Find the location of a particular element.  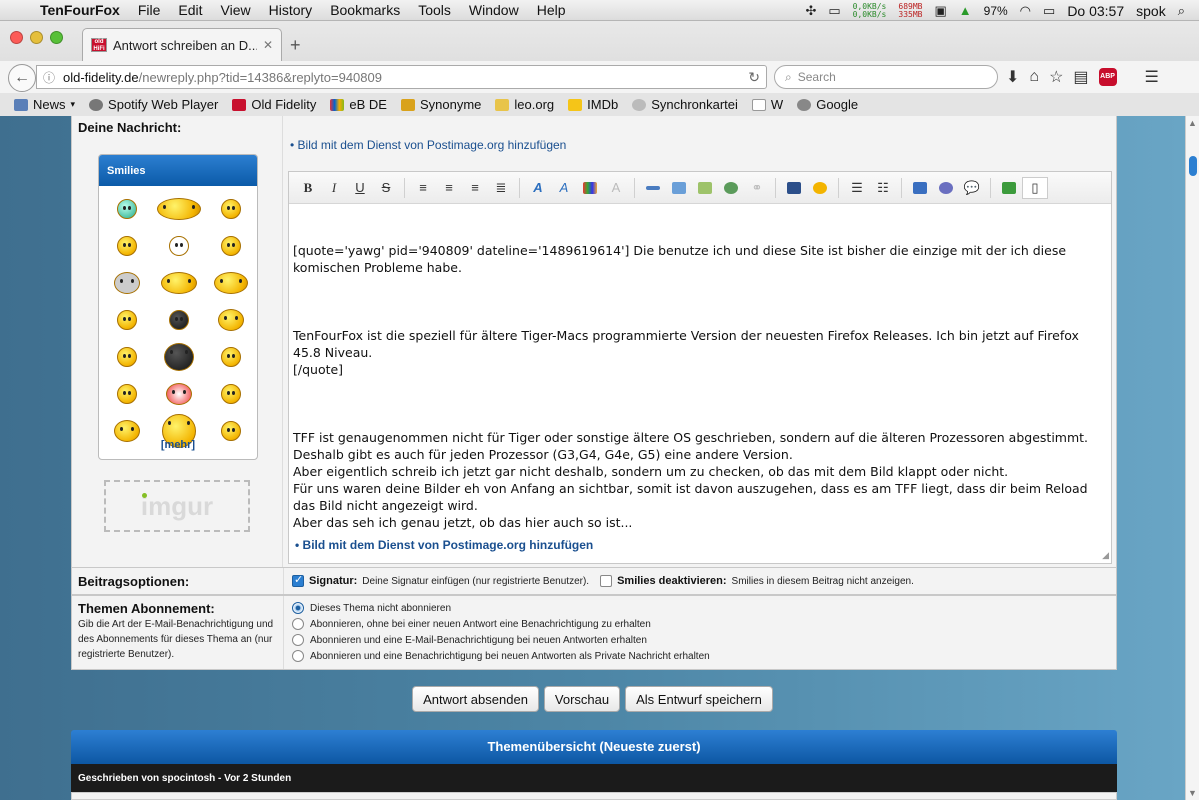

new-tab-button: + is located at coordinates (295, 45).